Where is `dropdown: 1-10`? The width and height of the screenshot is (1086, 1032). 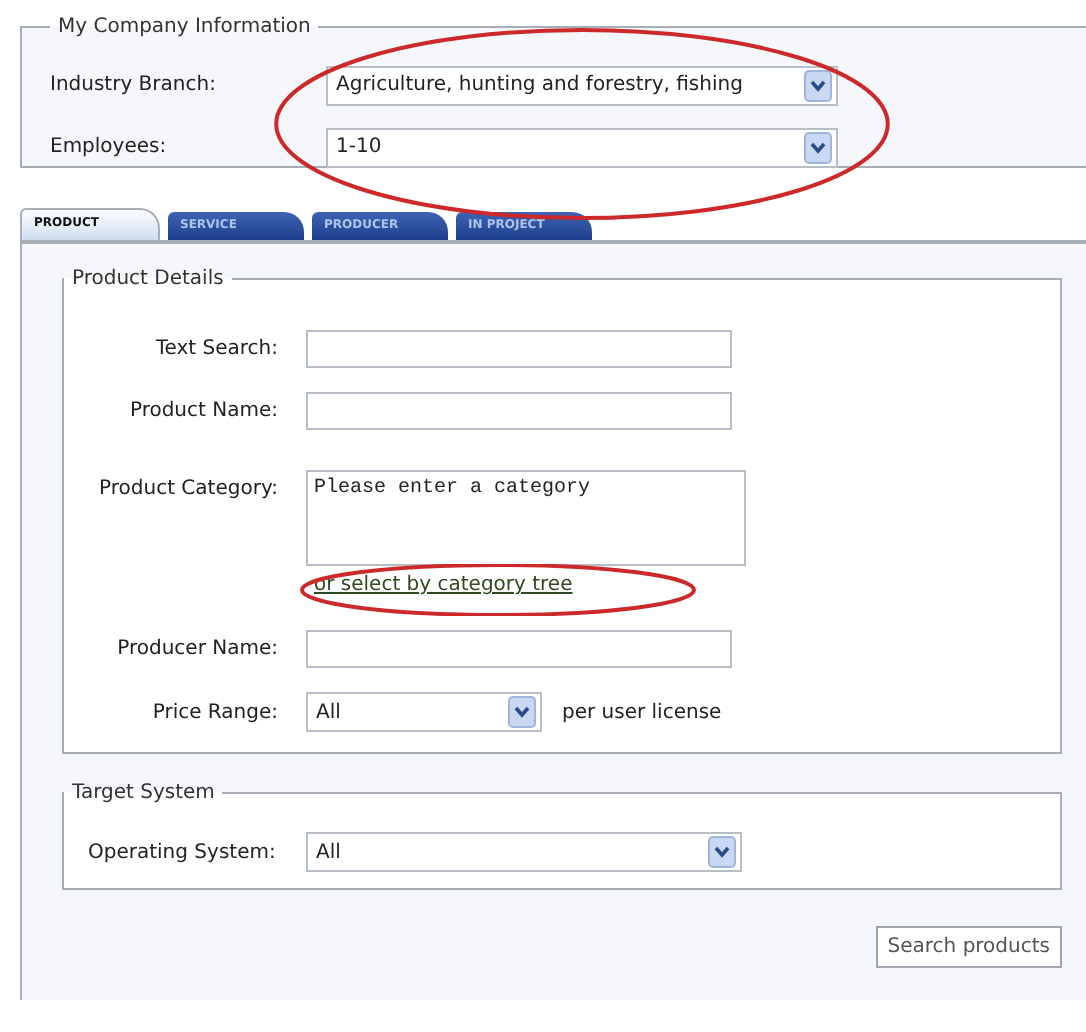
dropdown: 1-10 is located at coordinates (582, 147).